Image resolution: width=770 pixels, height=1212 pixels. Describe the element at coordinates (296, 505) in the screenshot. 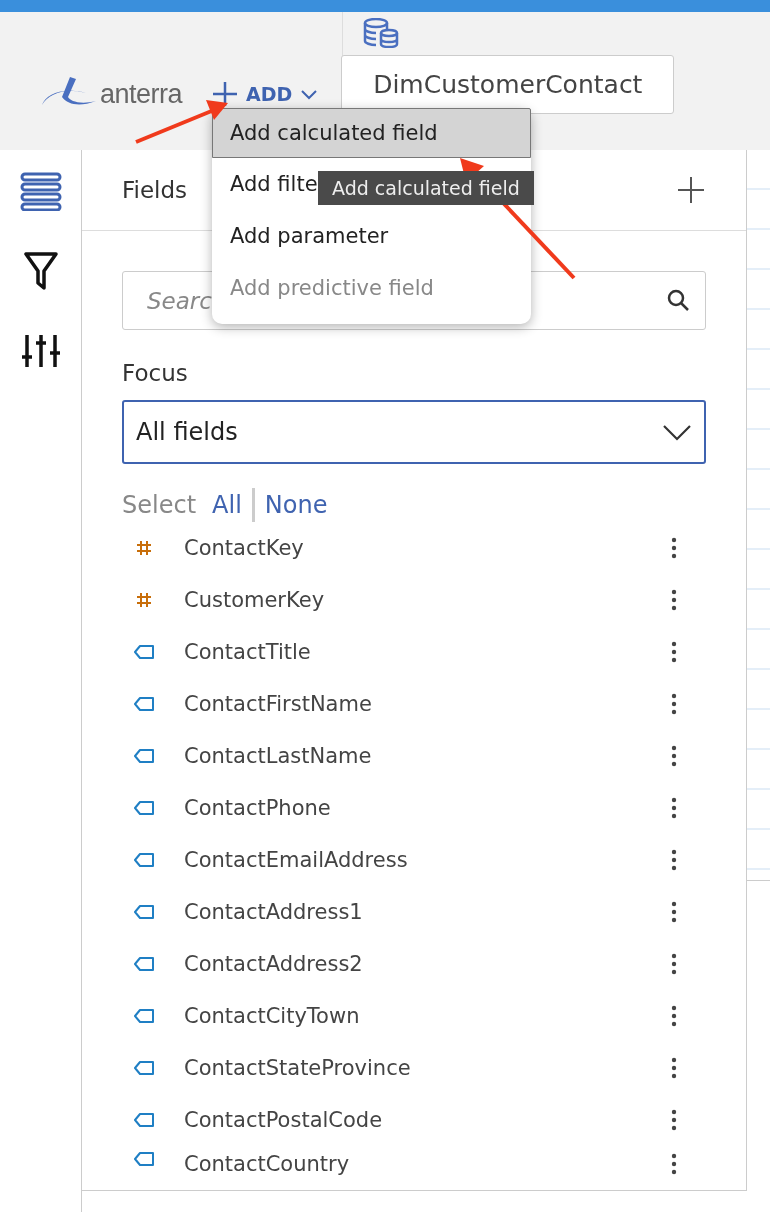

I see `select-none-link: None` at that location.